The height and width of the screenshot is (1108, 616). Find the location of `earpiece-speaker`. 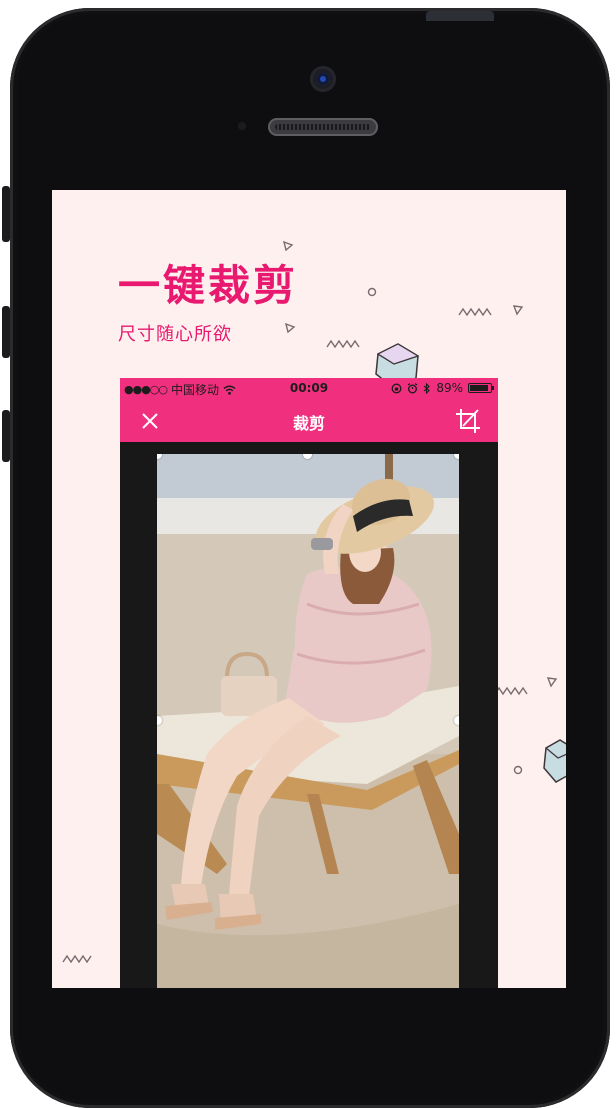

earpiece-speaker is located at coordinates (323, 127).